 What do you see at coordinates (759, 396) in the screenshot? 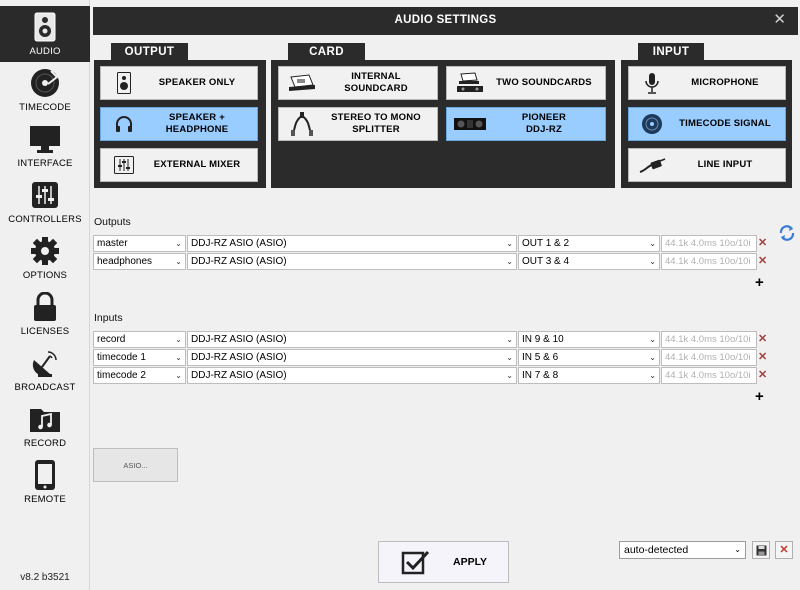
I see `add-input-icon: +` at bounding box center [759, 396].